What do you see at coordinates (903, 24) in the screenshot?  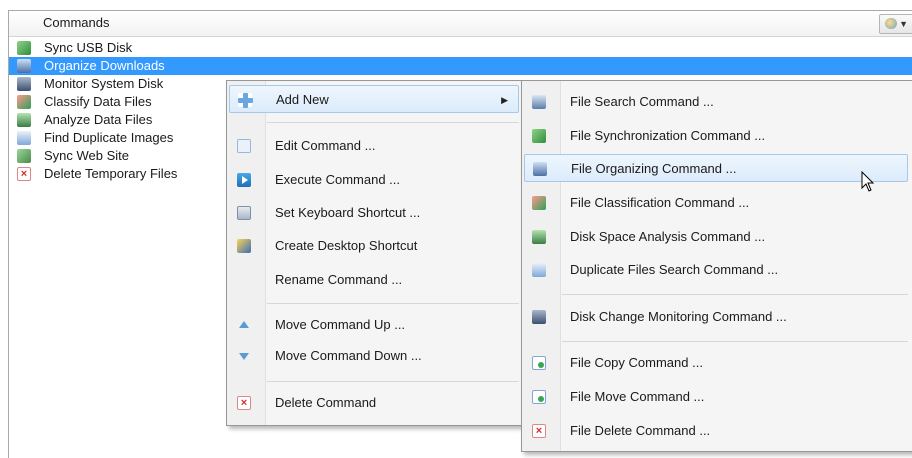 I see `chevron-down-icon: ▼` at bounding box center [903, 24].